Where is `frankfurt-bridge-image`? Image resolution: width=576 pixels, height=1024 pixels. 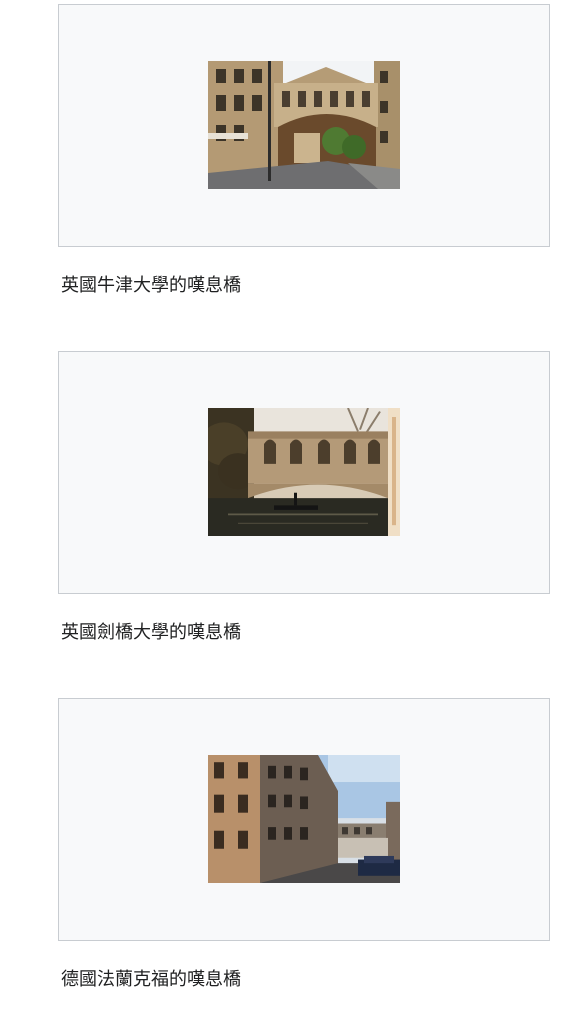 frankfurt-bridge-image is located at coordinates (304, 819).